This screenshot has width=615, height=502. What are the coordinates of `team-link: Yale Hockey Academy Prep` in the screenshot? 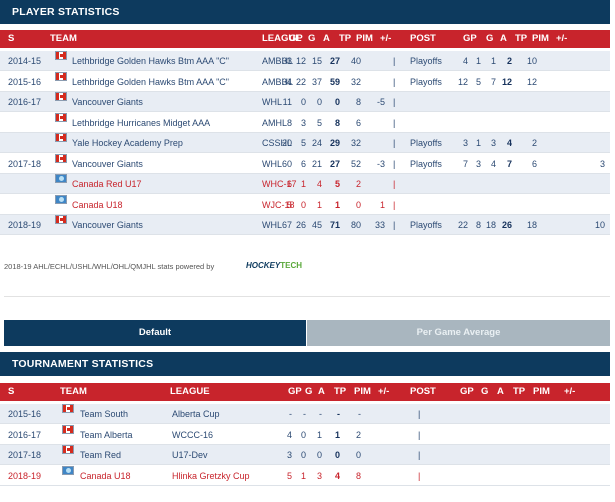 It's located at (127, 143).